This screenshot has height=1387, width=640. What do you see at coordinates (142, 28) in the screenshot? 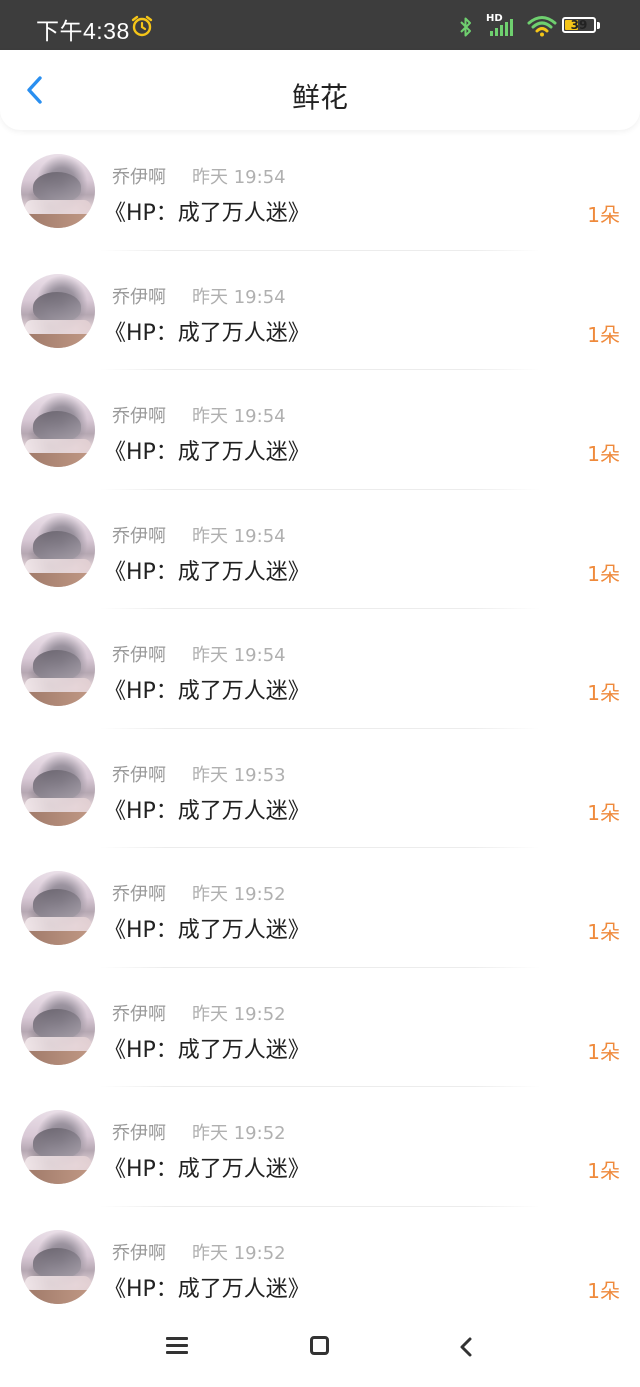
I see `alarm-icon` at bounding box center [142, 28].